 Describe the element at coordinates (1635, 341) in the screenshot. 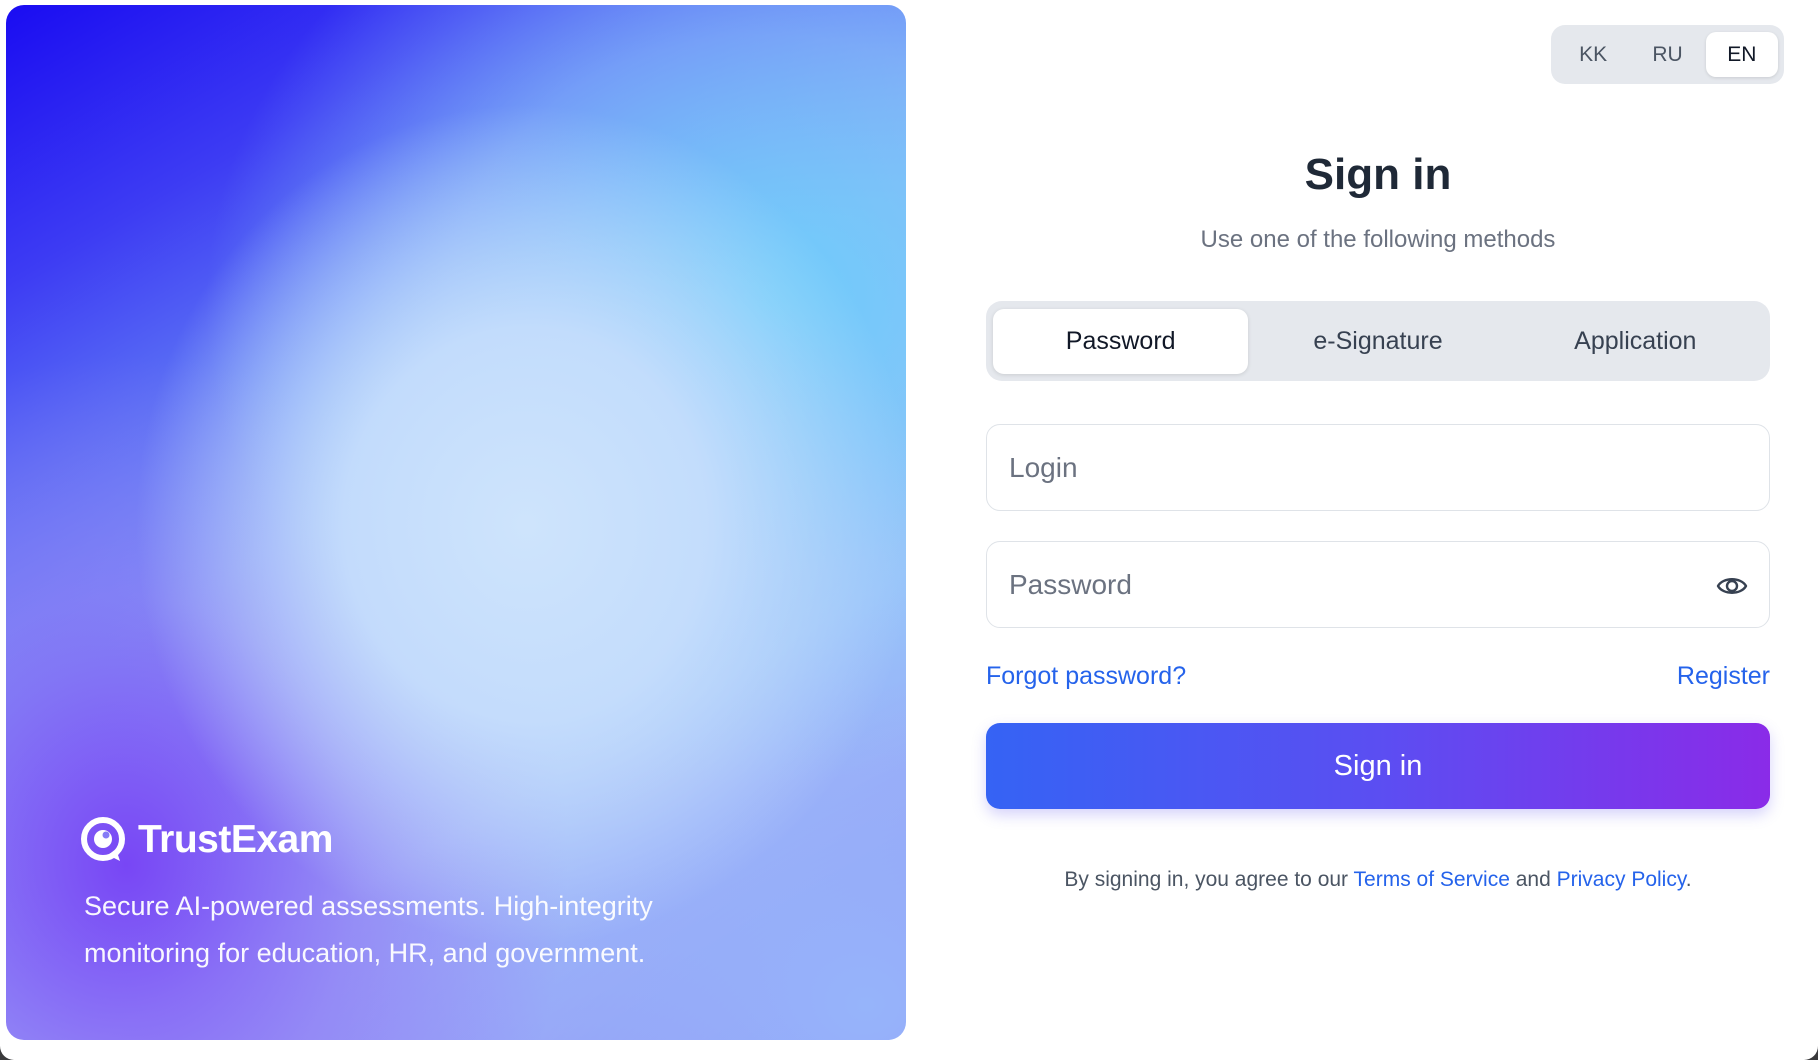

I see `tab-application: Application` at that location.